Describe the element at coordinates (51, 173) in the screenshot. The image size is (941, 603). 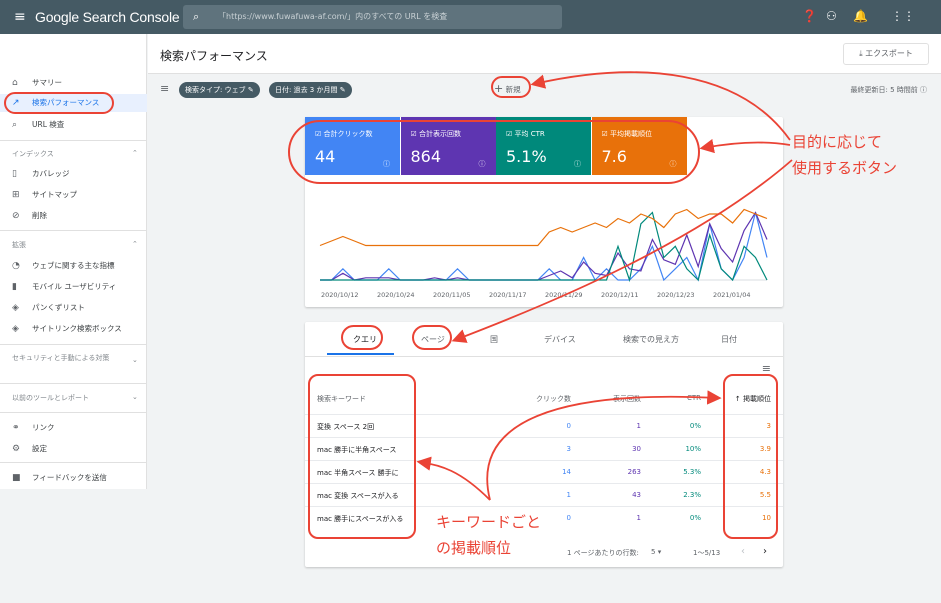
I see `sidebar-item-label: カバレッジ` at that location.